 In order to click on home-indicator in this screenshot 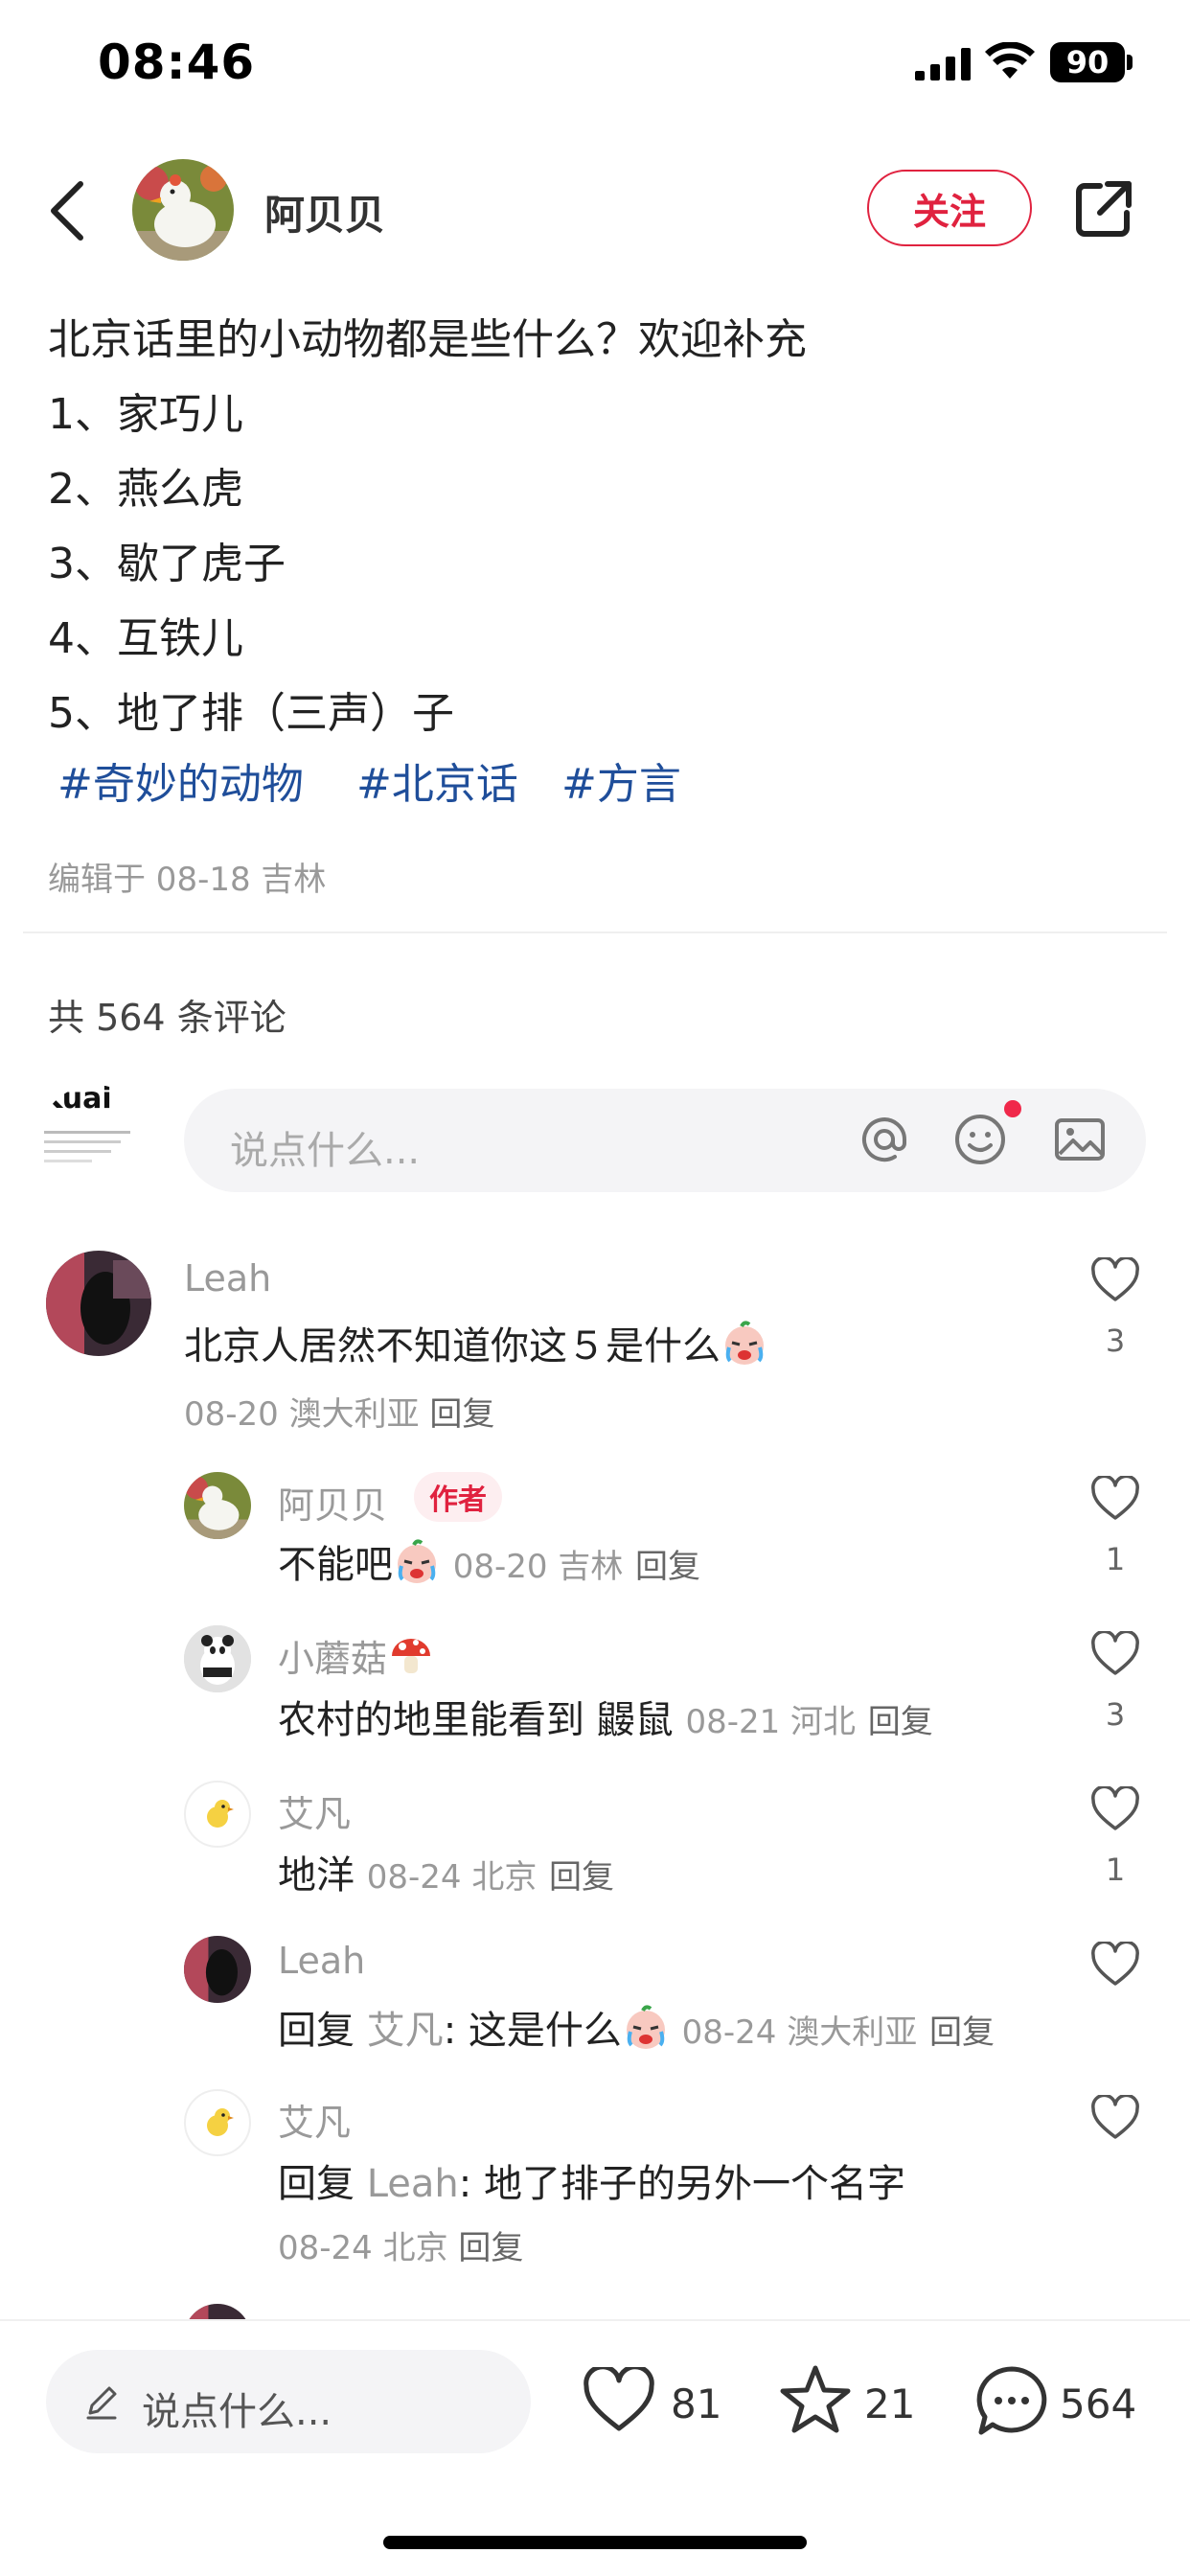, I will do `click(595, 2542)`.